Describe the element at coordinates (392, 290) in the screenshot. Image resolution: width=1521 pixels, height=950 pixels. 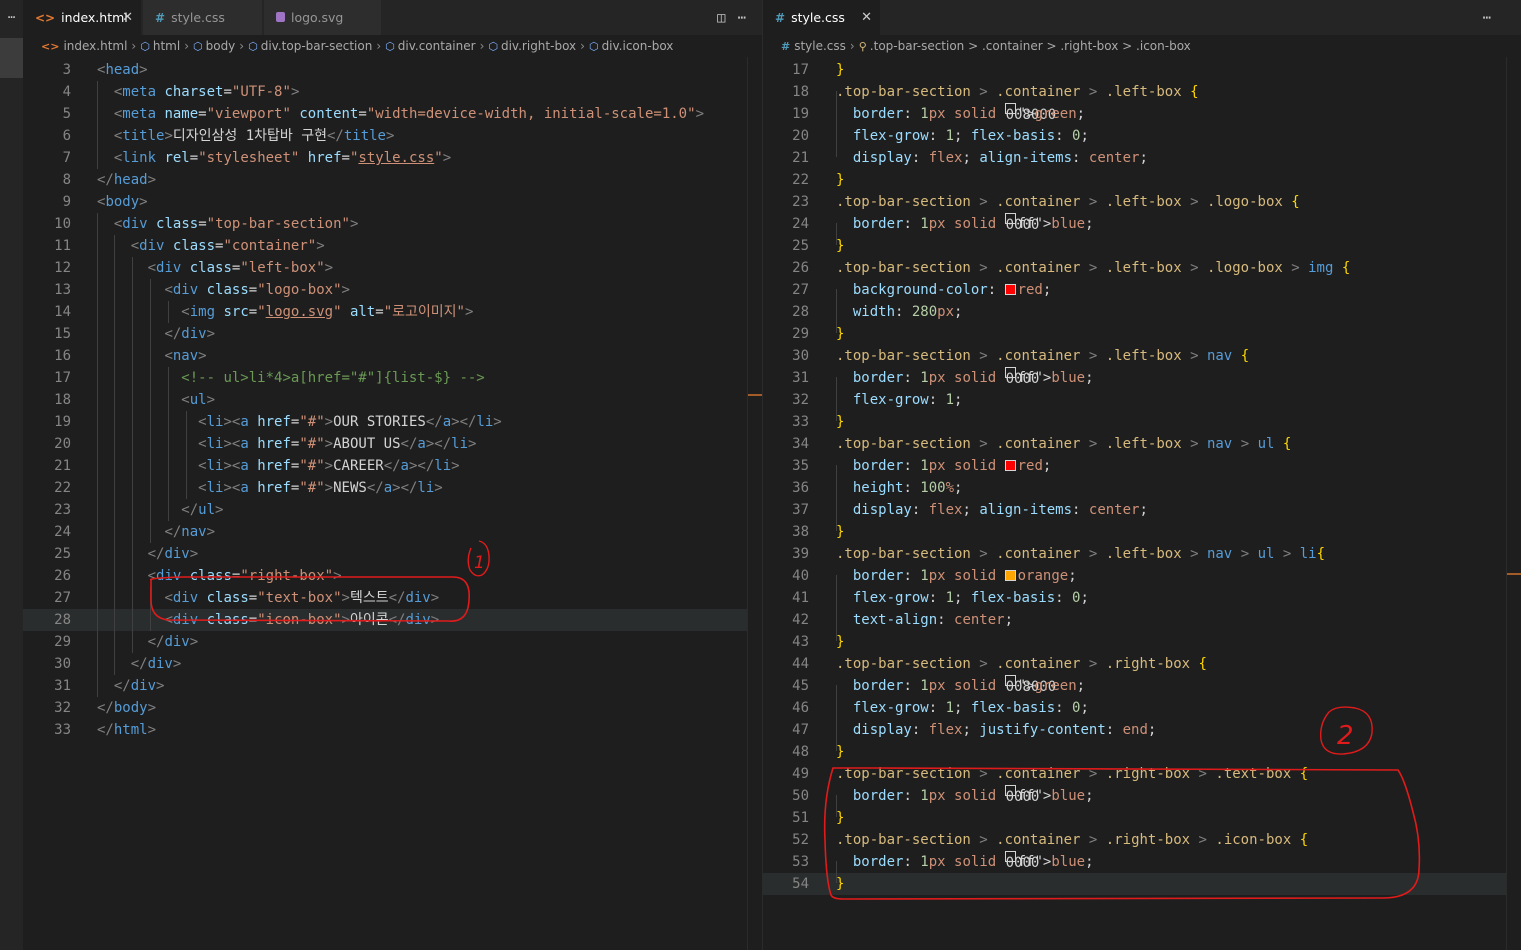
I see `code-line: 13 <div class="logo-box">` at that location.